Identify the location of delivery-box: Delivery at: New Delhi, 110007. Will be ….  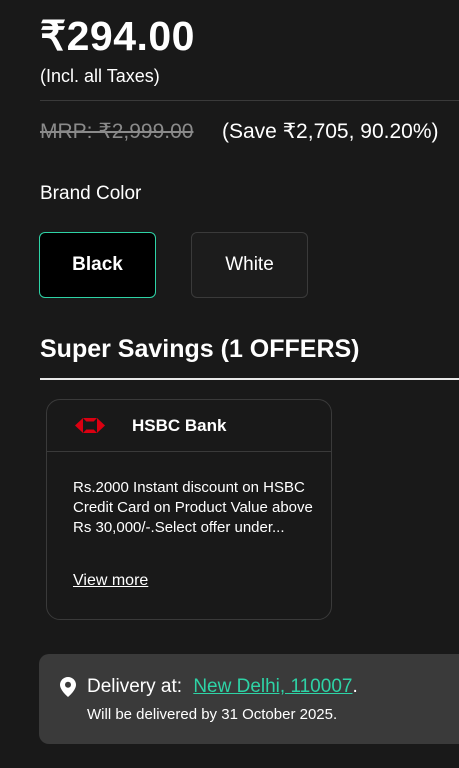
(249, 699).